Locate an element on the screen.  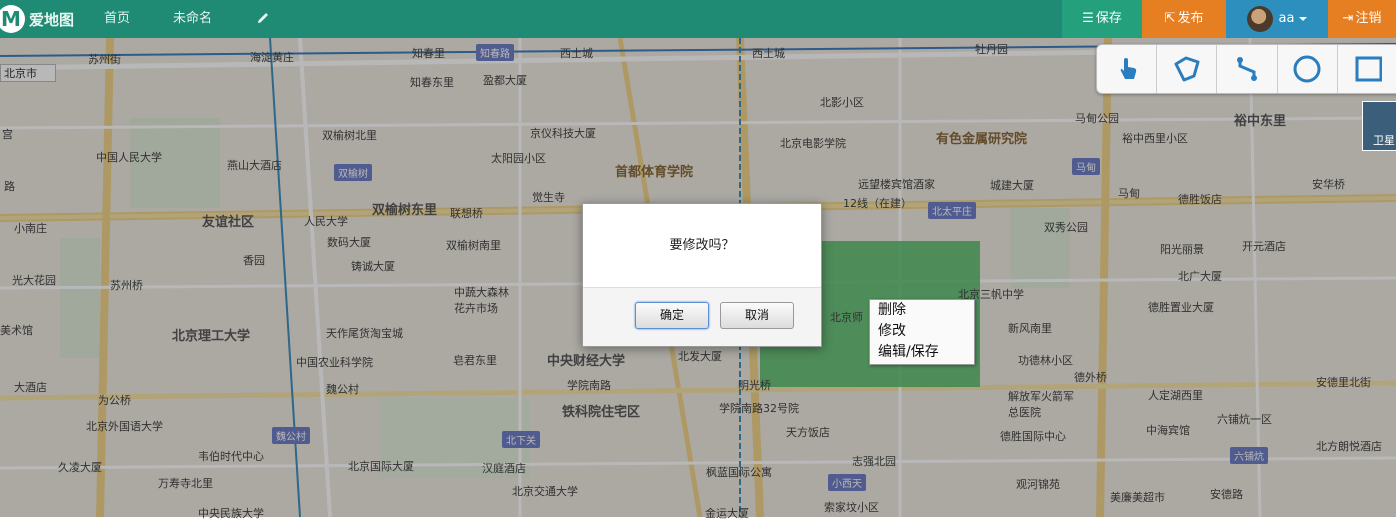
sign-out-icon: ⇥ is located at coordinates (1348, 18).